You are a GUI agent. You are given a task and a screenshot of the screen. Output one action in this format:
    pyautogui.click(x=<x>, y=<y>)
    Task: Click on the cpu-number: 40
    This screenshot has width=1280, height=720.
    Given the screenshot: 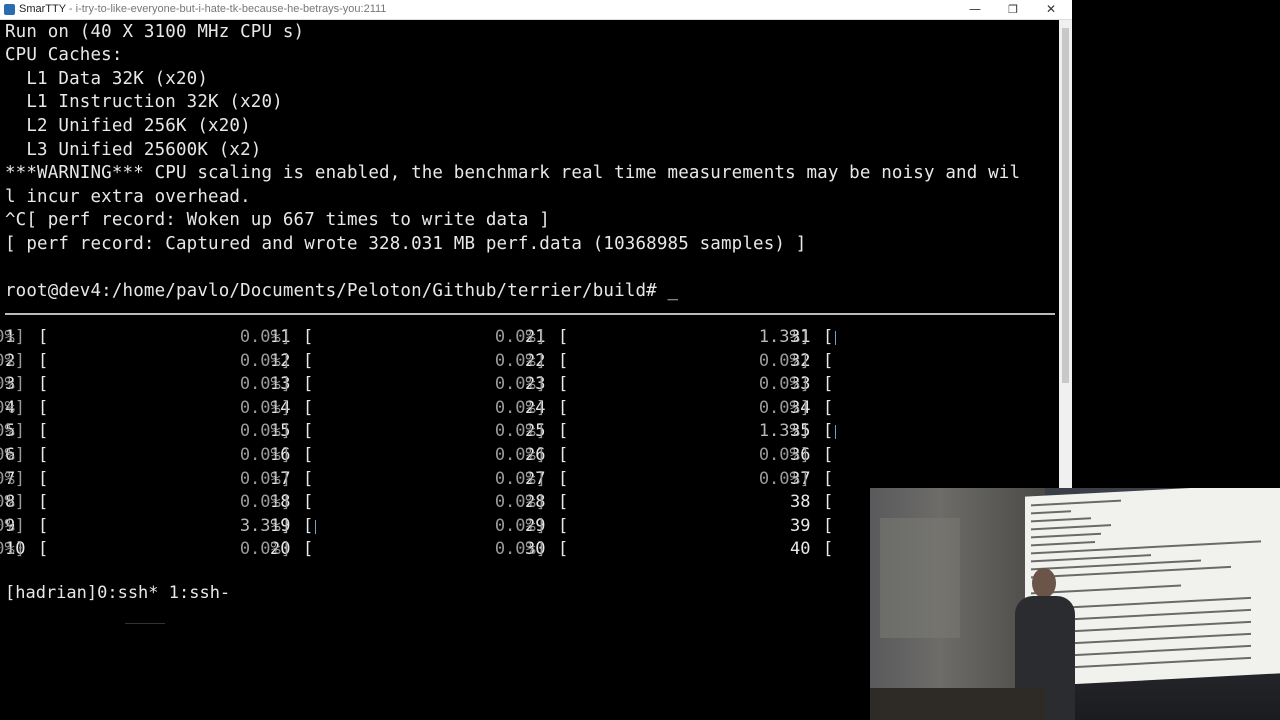 What is the action you would take?
    pyautogui.click(x=800, y=549)
    